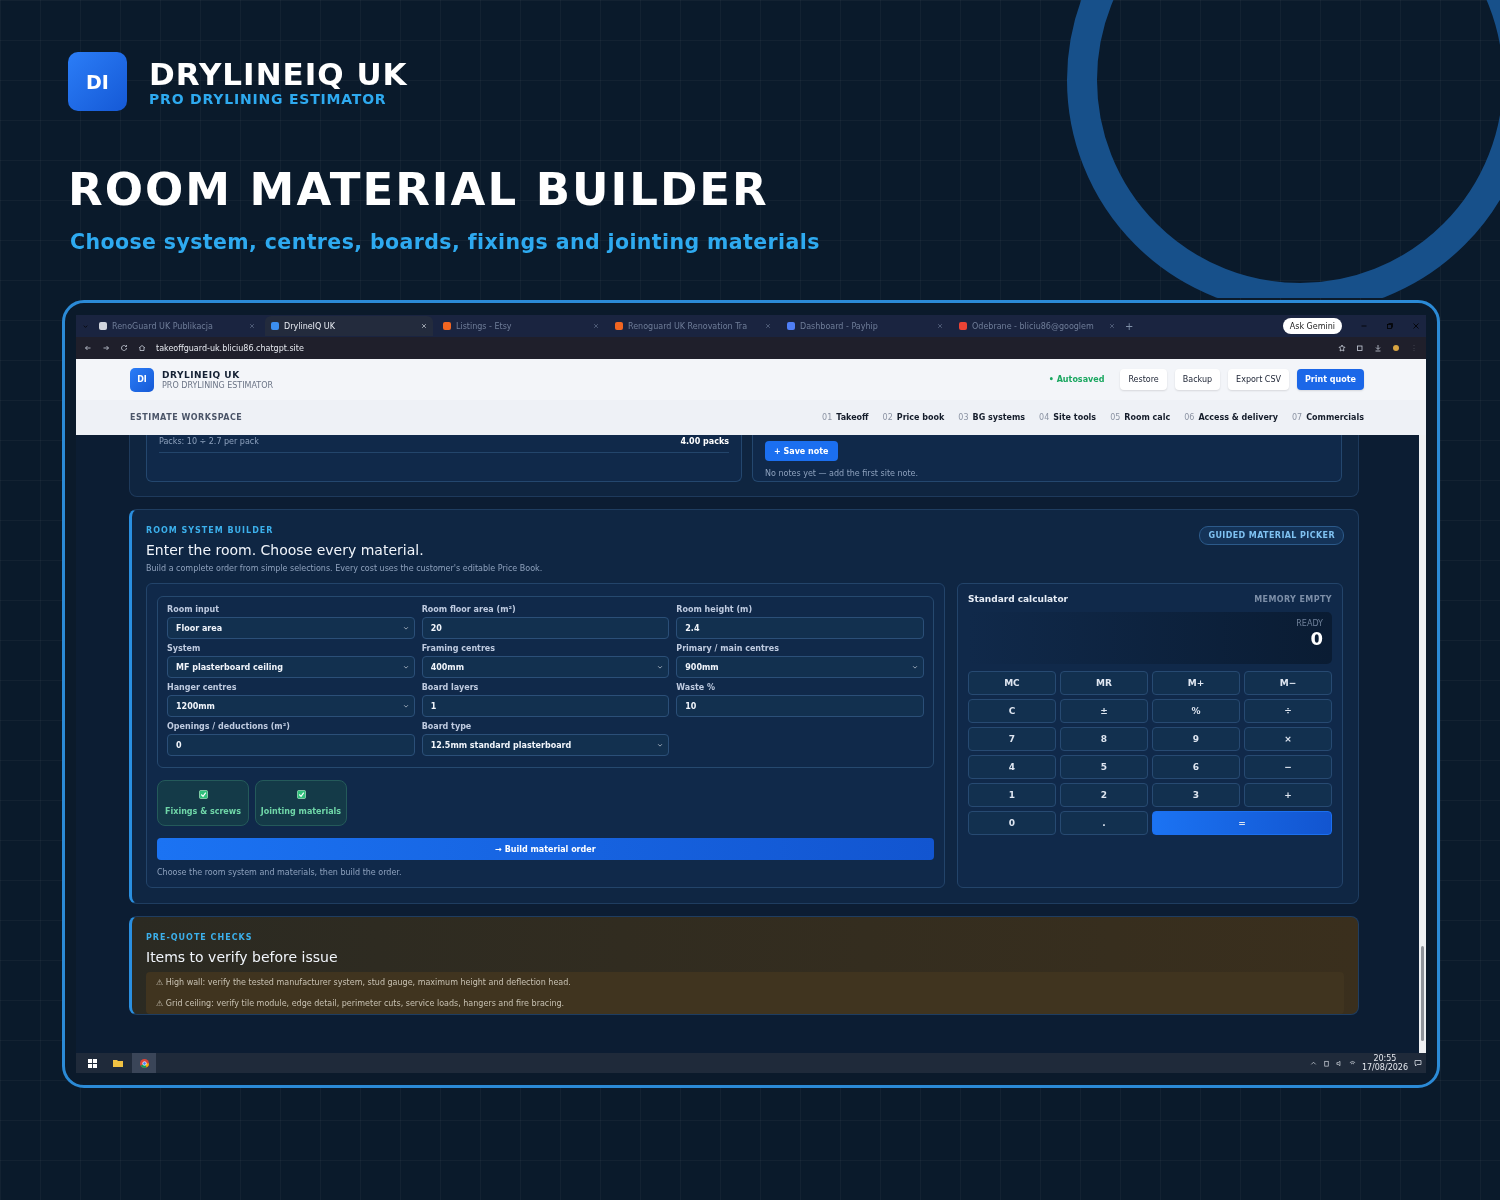 The height and width of the screenshot is (1200, 1500). I want to click on ask-gemini-button: Ask Gemini, so click(1312, 326).